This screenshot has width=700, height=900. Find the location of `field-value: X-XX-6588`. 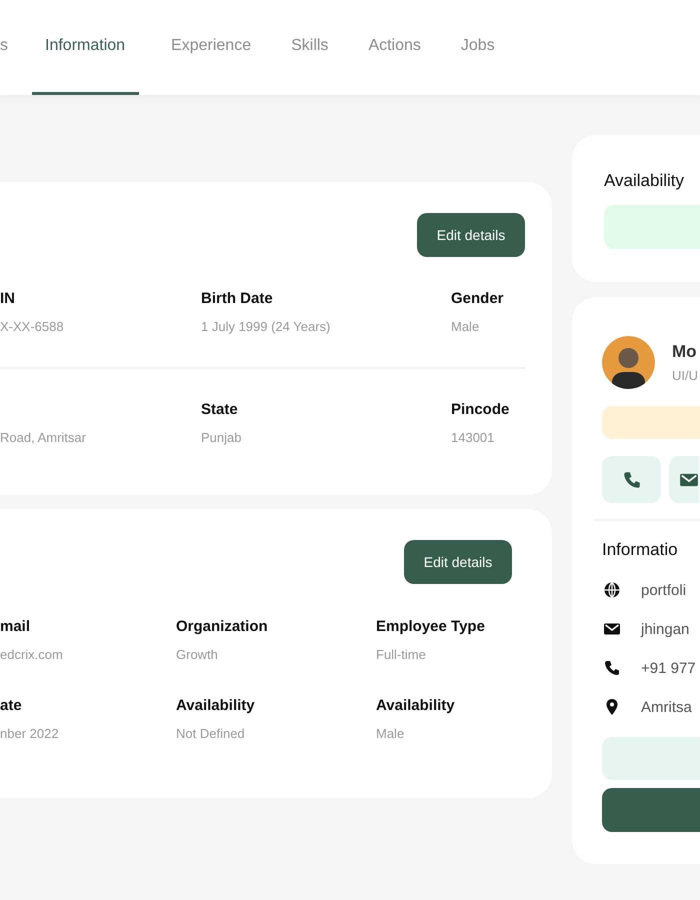

field-value: X-XX-6588 is located at coordinates (32, 326).